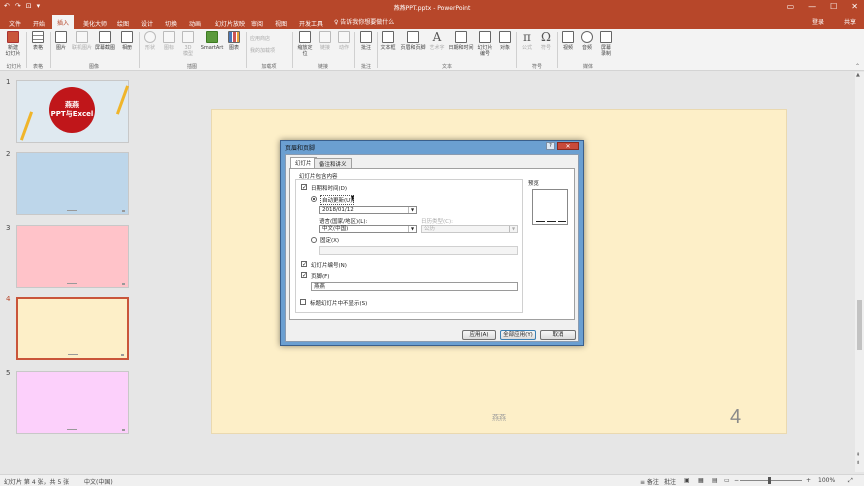 The height and width of the screenshot is (486, 864). I want to click on slide-sorter-icon: ▦, so click(701, 480).